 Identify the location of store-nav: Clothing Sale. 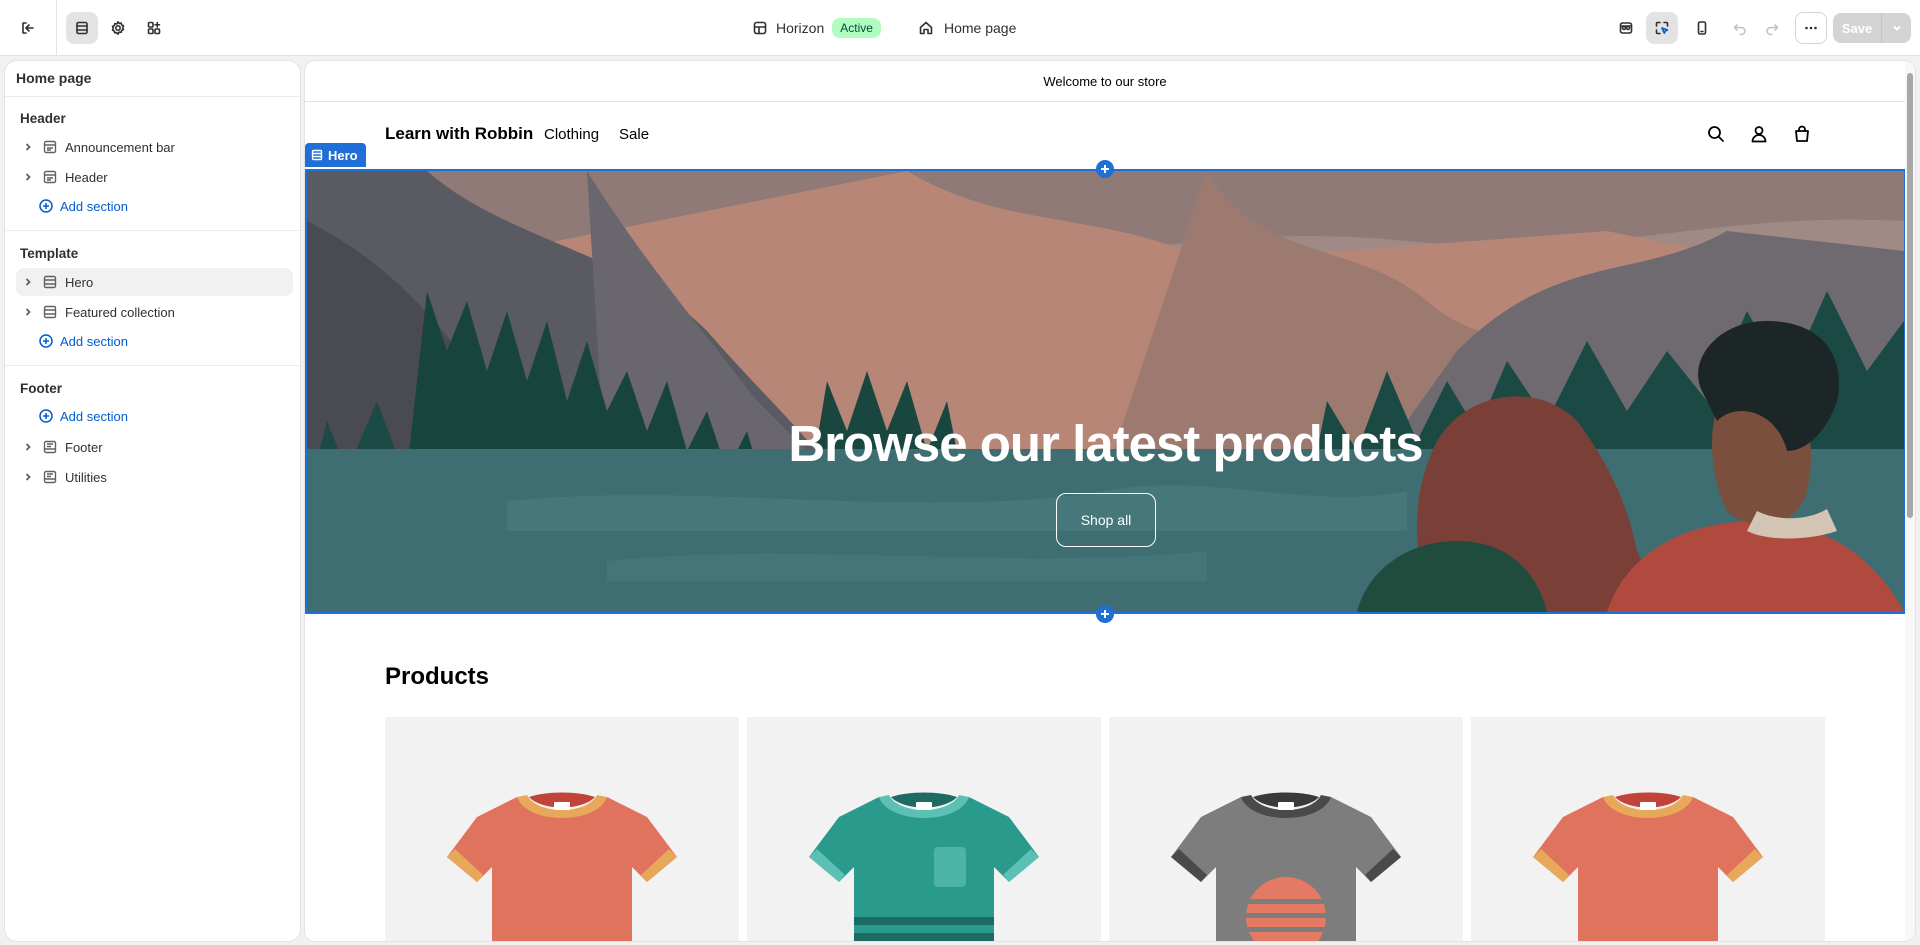
(596, 134).